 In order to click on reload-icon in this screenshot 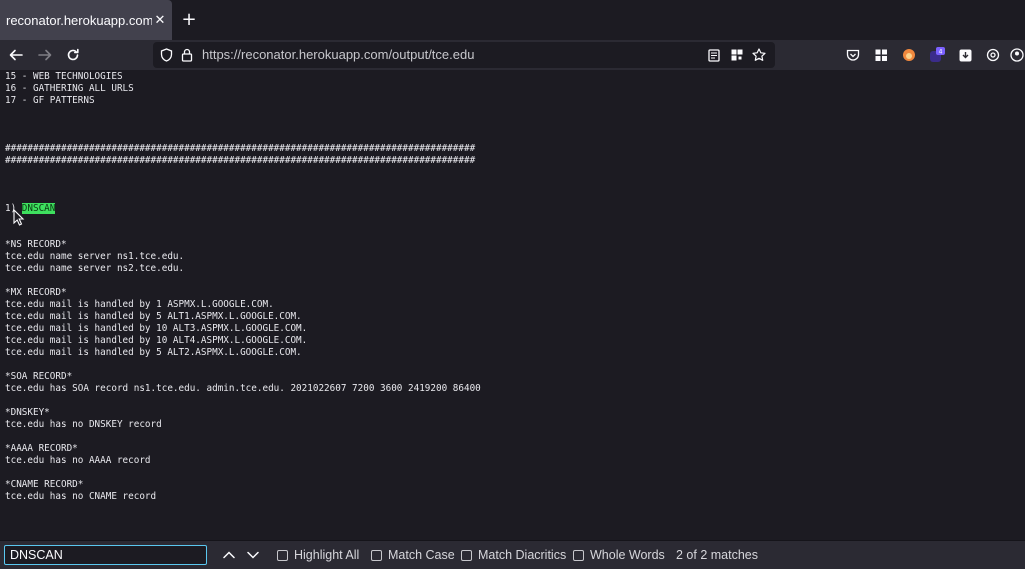, I will do `click(73, 54)`.